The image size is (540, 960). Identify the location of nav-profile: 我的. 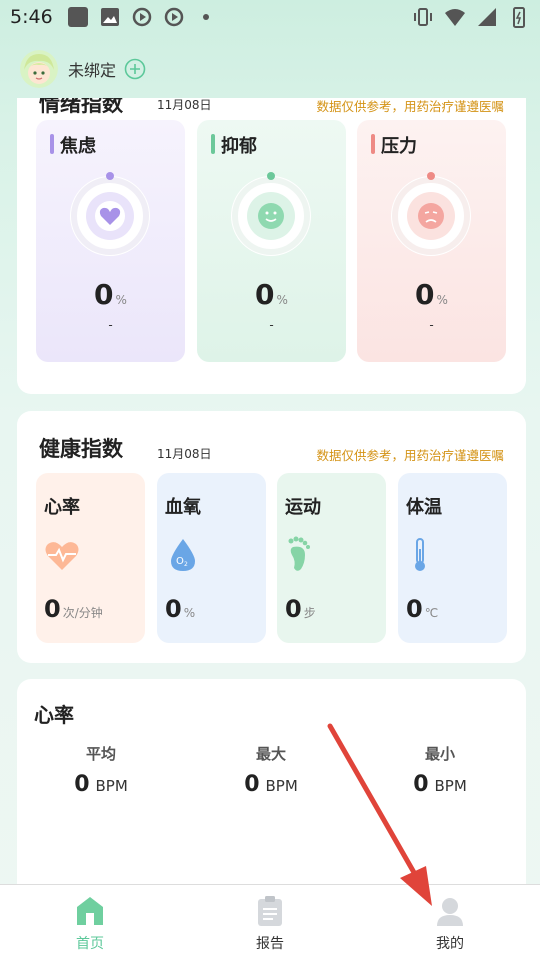
(450, 924).